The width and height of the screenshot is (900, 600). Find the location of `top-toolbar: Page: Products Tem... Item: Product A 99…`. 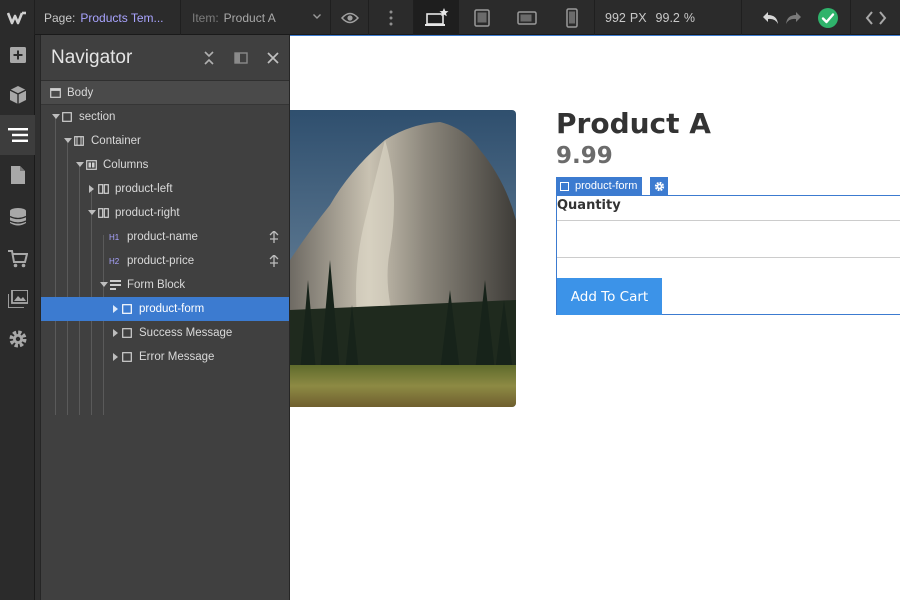

top-toolbar: Page: Products Tem... Item: Product A 99… is located at coordinates (450, 17).